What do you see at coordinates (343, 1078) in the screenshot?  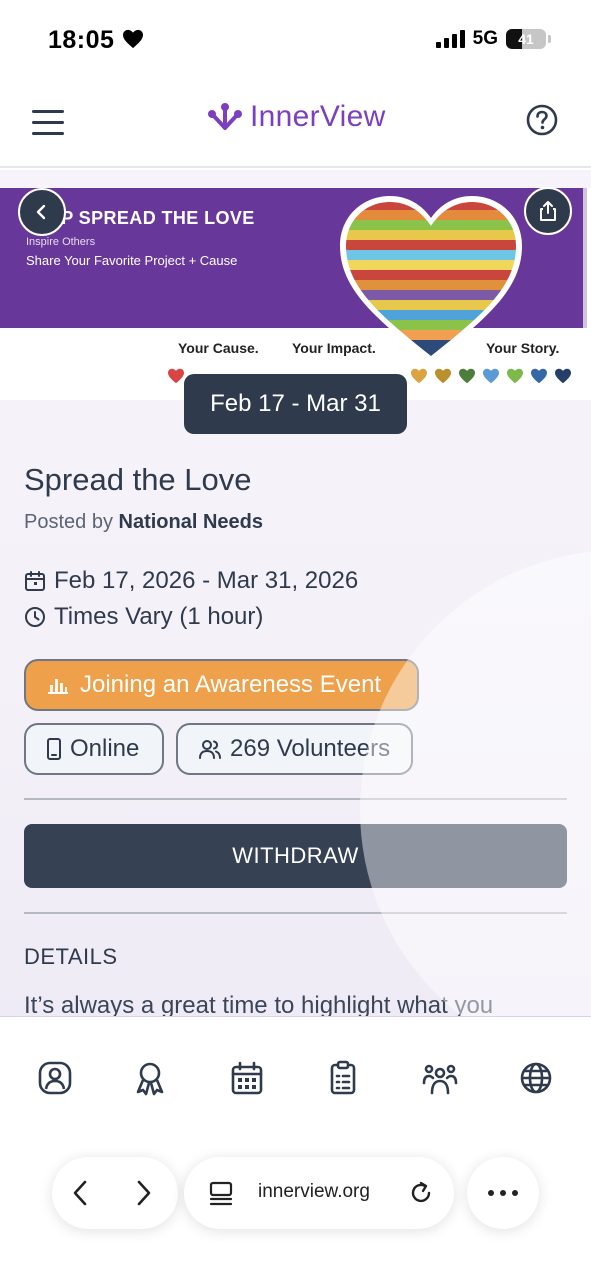 I see `clipboard-icon` at bounding box center [343, 1078].